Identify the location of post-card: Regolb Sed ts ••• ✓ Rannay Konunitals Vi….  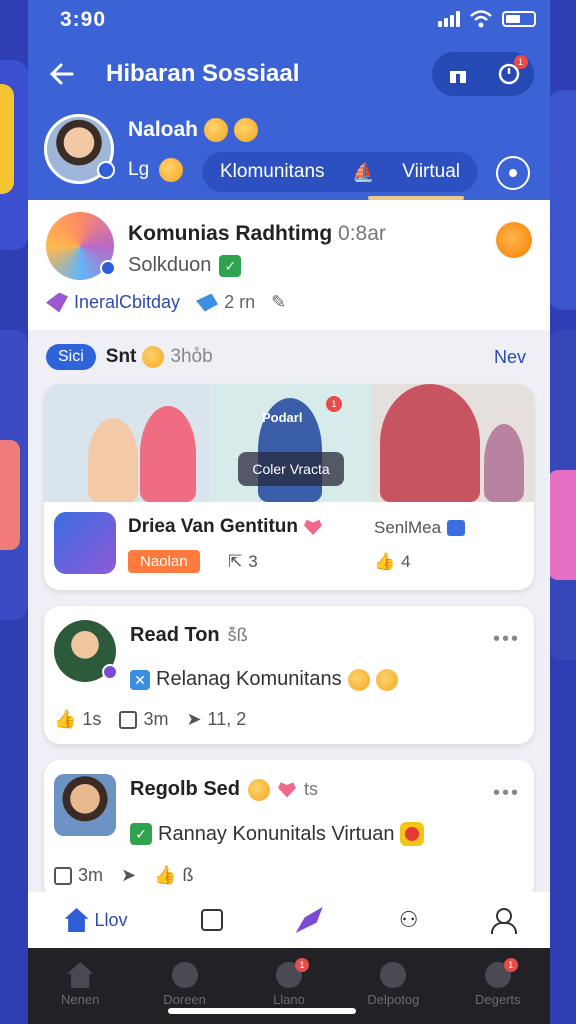
(289, 830).